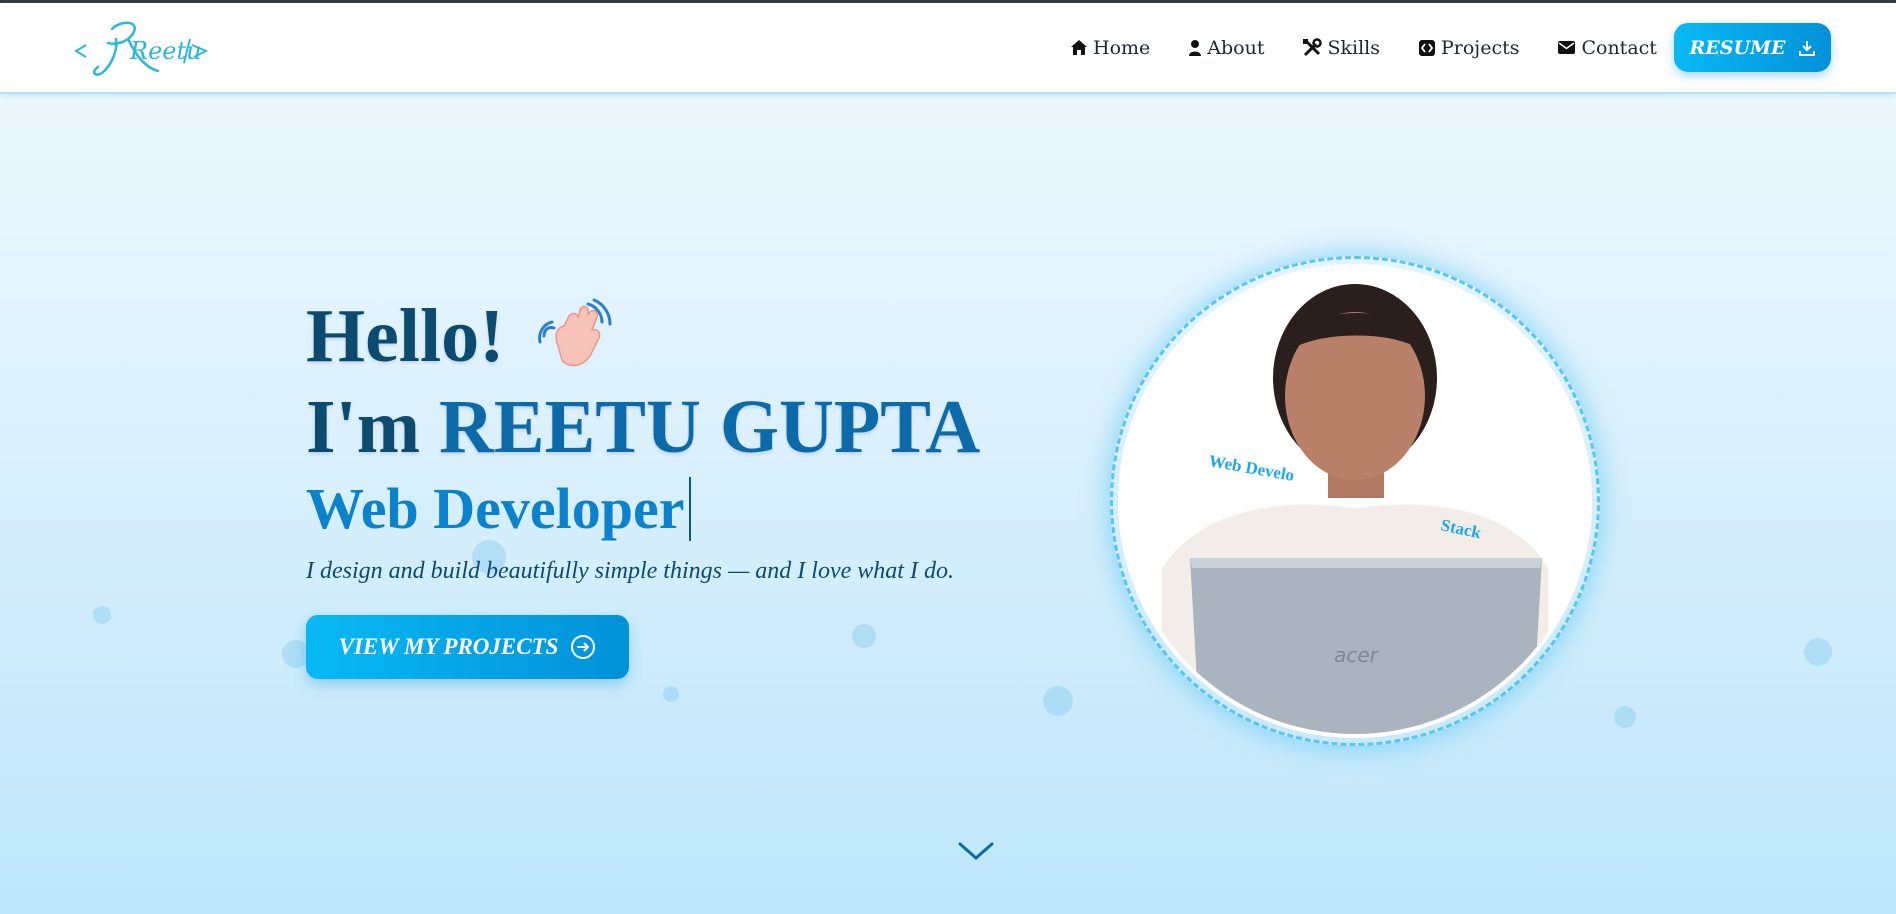 The image size is (1896, 914). What do you see at coordinates (686, 509) in the screenshot?
I see `role-heading: Web Developer` at bounding box center [686, 509].